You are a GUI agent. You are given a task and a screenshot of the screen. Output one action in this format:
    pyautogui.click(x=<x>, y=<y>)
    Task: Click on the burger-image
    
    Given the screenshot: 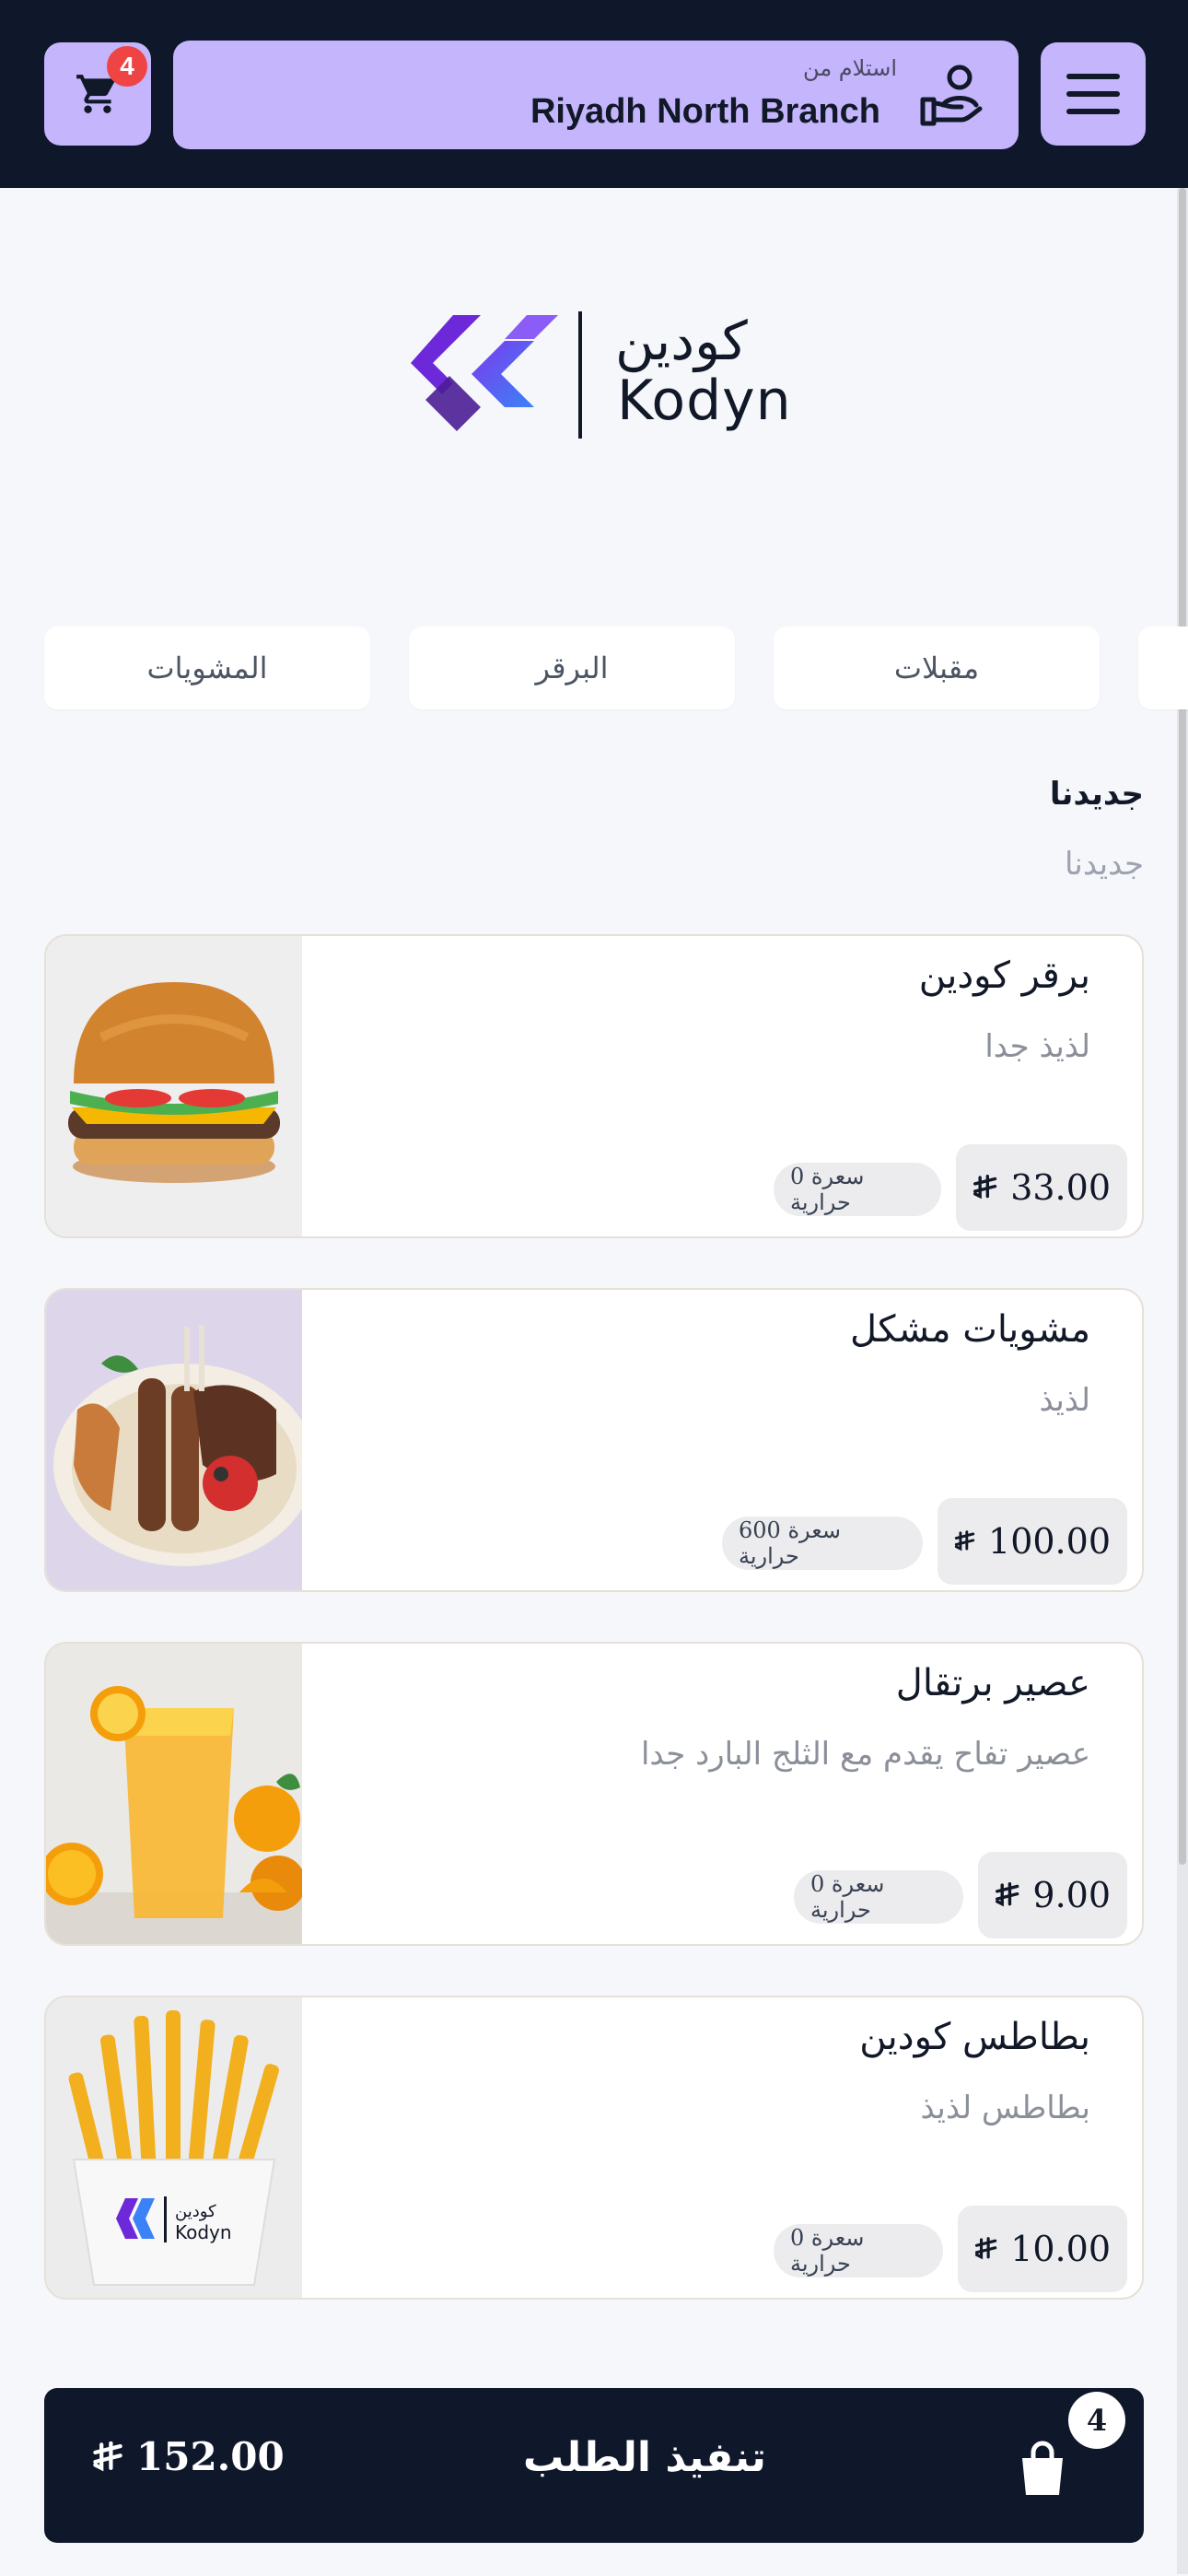 What is the action you would take?
    pyautogui.click(x=174, y=1086)
    